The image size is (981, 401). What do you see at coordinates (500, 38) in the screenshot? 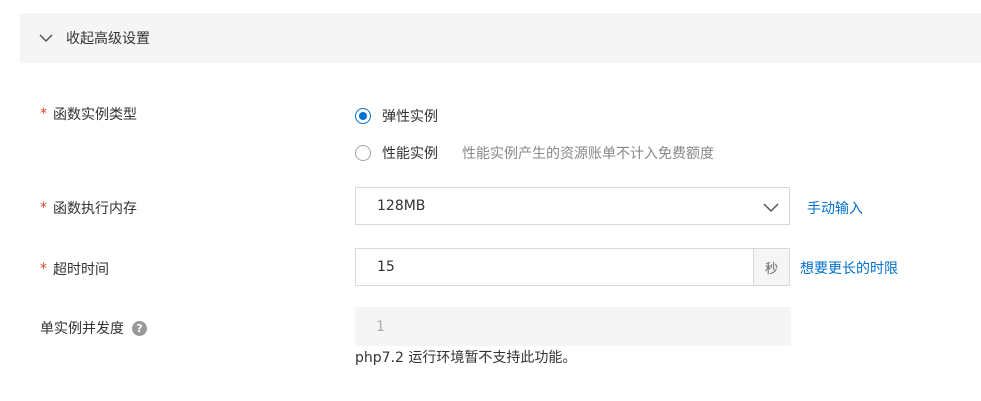
I see `collapse-advanced-settings-toggle: 收起高级设置` at bounding box center [500, 38].